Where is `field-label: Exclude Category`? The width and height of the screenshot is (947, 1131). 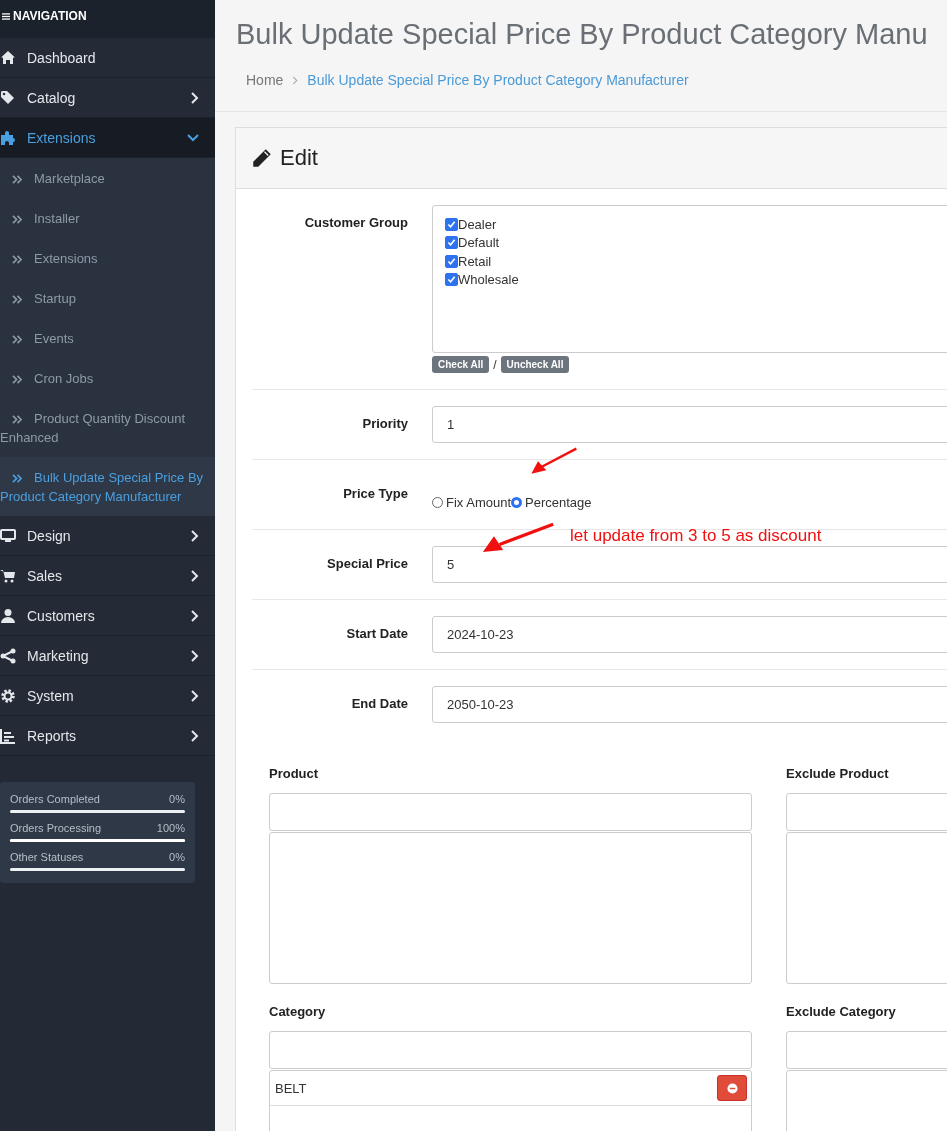 field-label: Exclude Category is located at coordinates (841, 1011).